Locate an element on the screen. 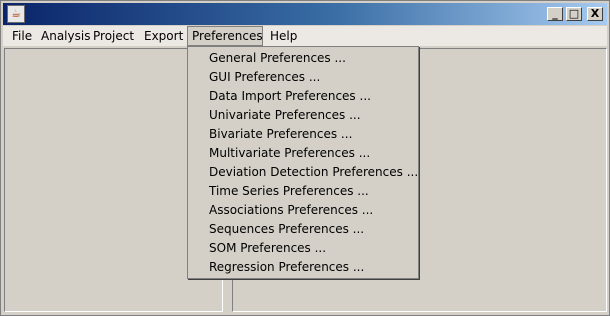  minimize-button: _ is located at coordinates (555, 14).